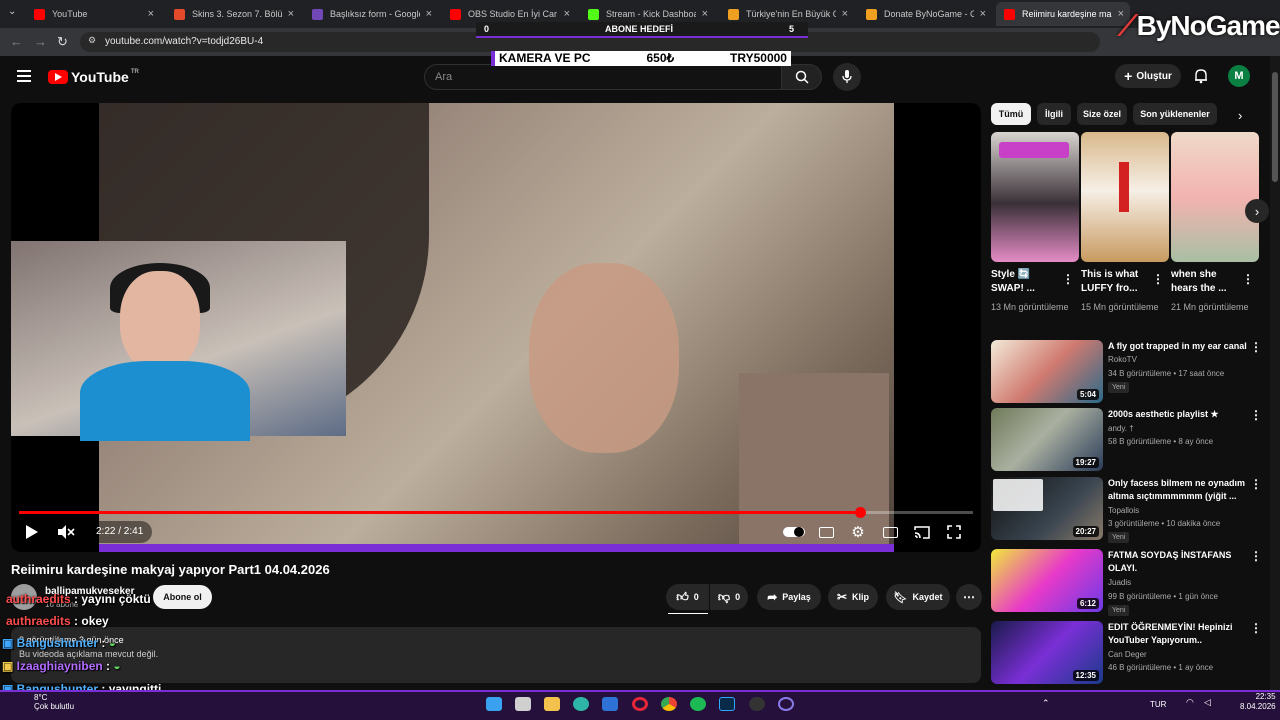  What do you see at coordinates (1257, 211) in the screenshot?
I see `shorts-next-button: ›` at bounding box center [1257, 211].